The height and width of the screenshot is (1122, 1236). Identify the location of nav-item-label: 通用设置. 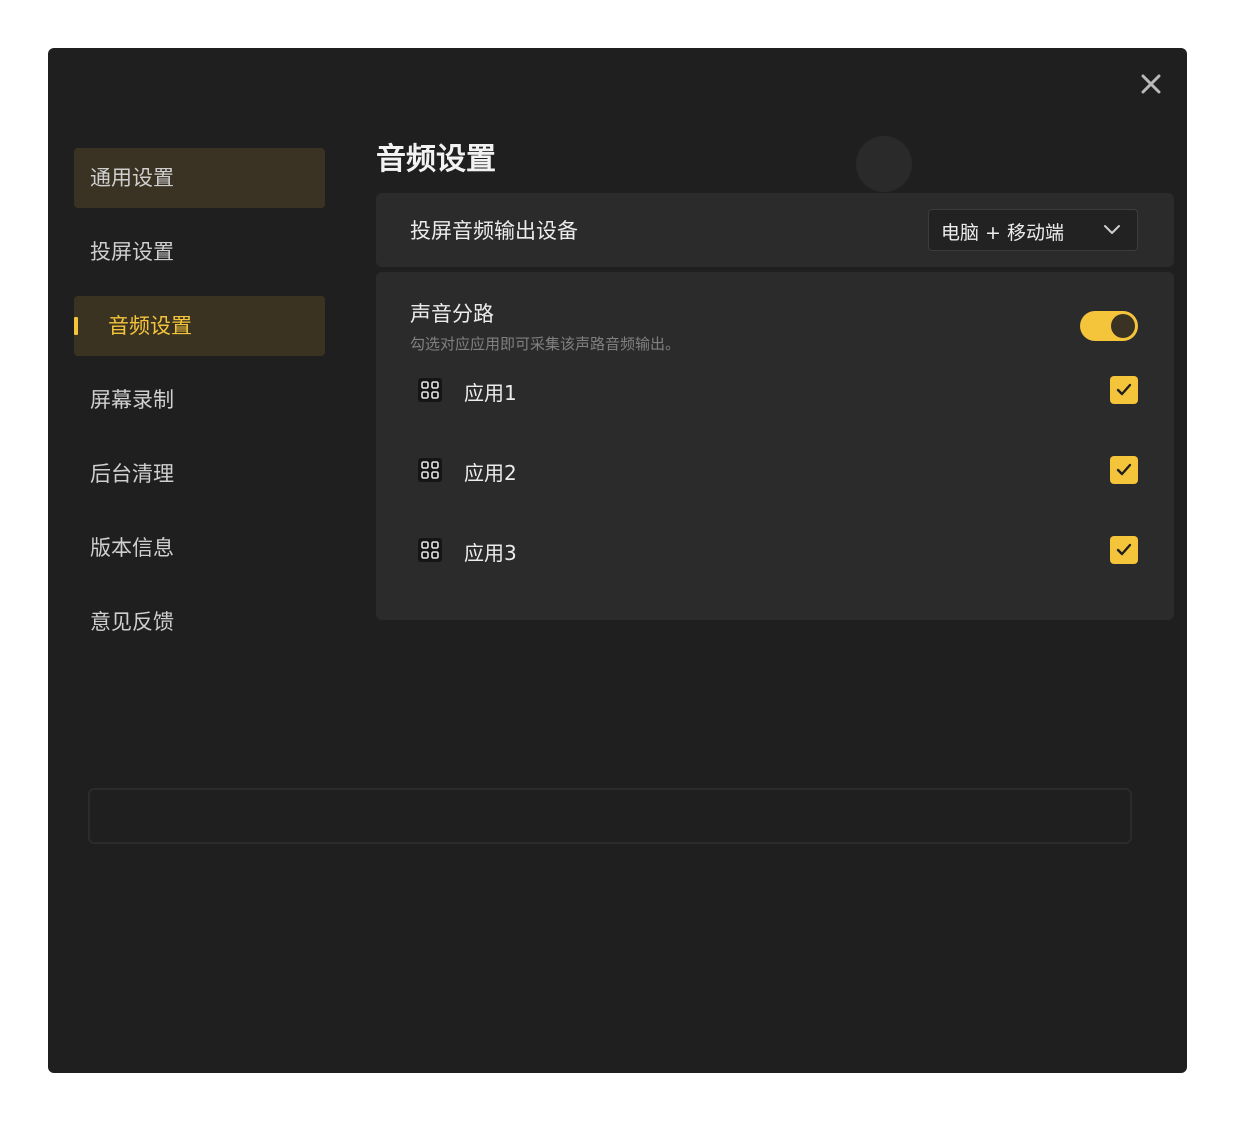
(132, 178).